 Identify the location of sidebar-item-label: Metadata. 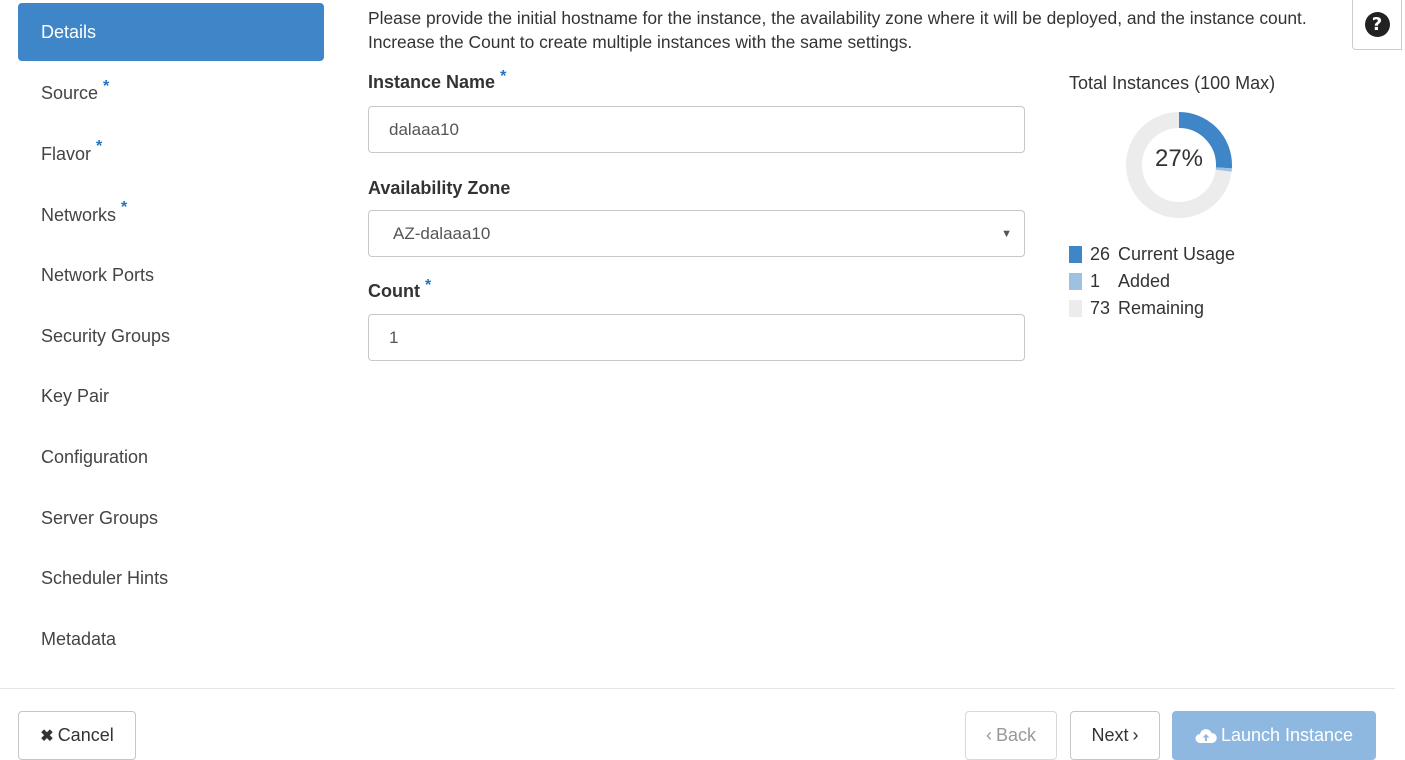
(79, 638).